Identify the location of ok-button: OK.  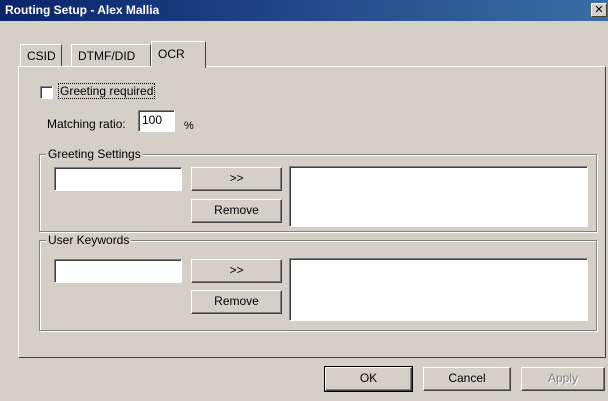
(368, 379).